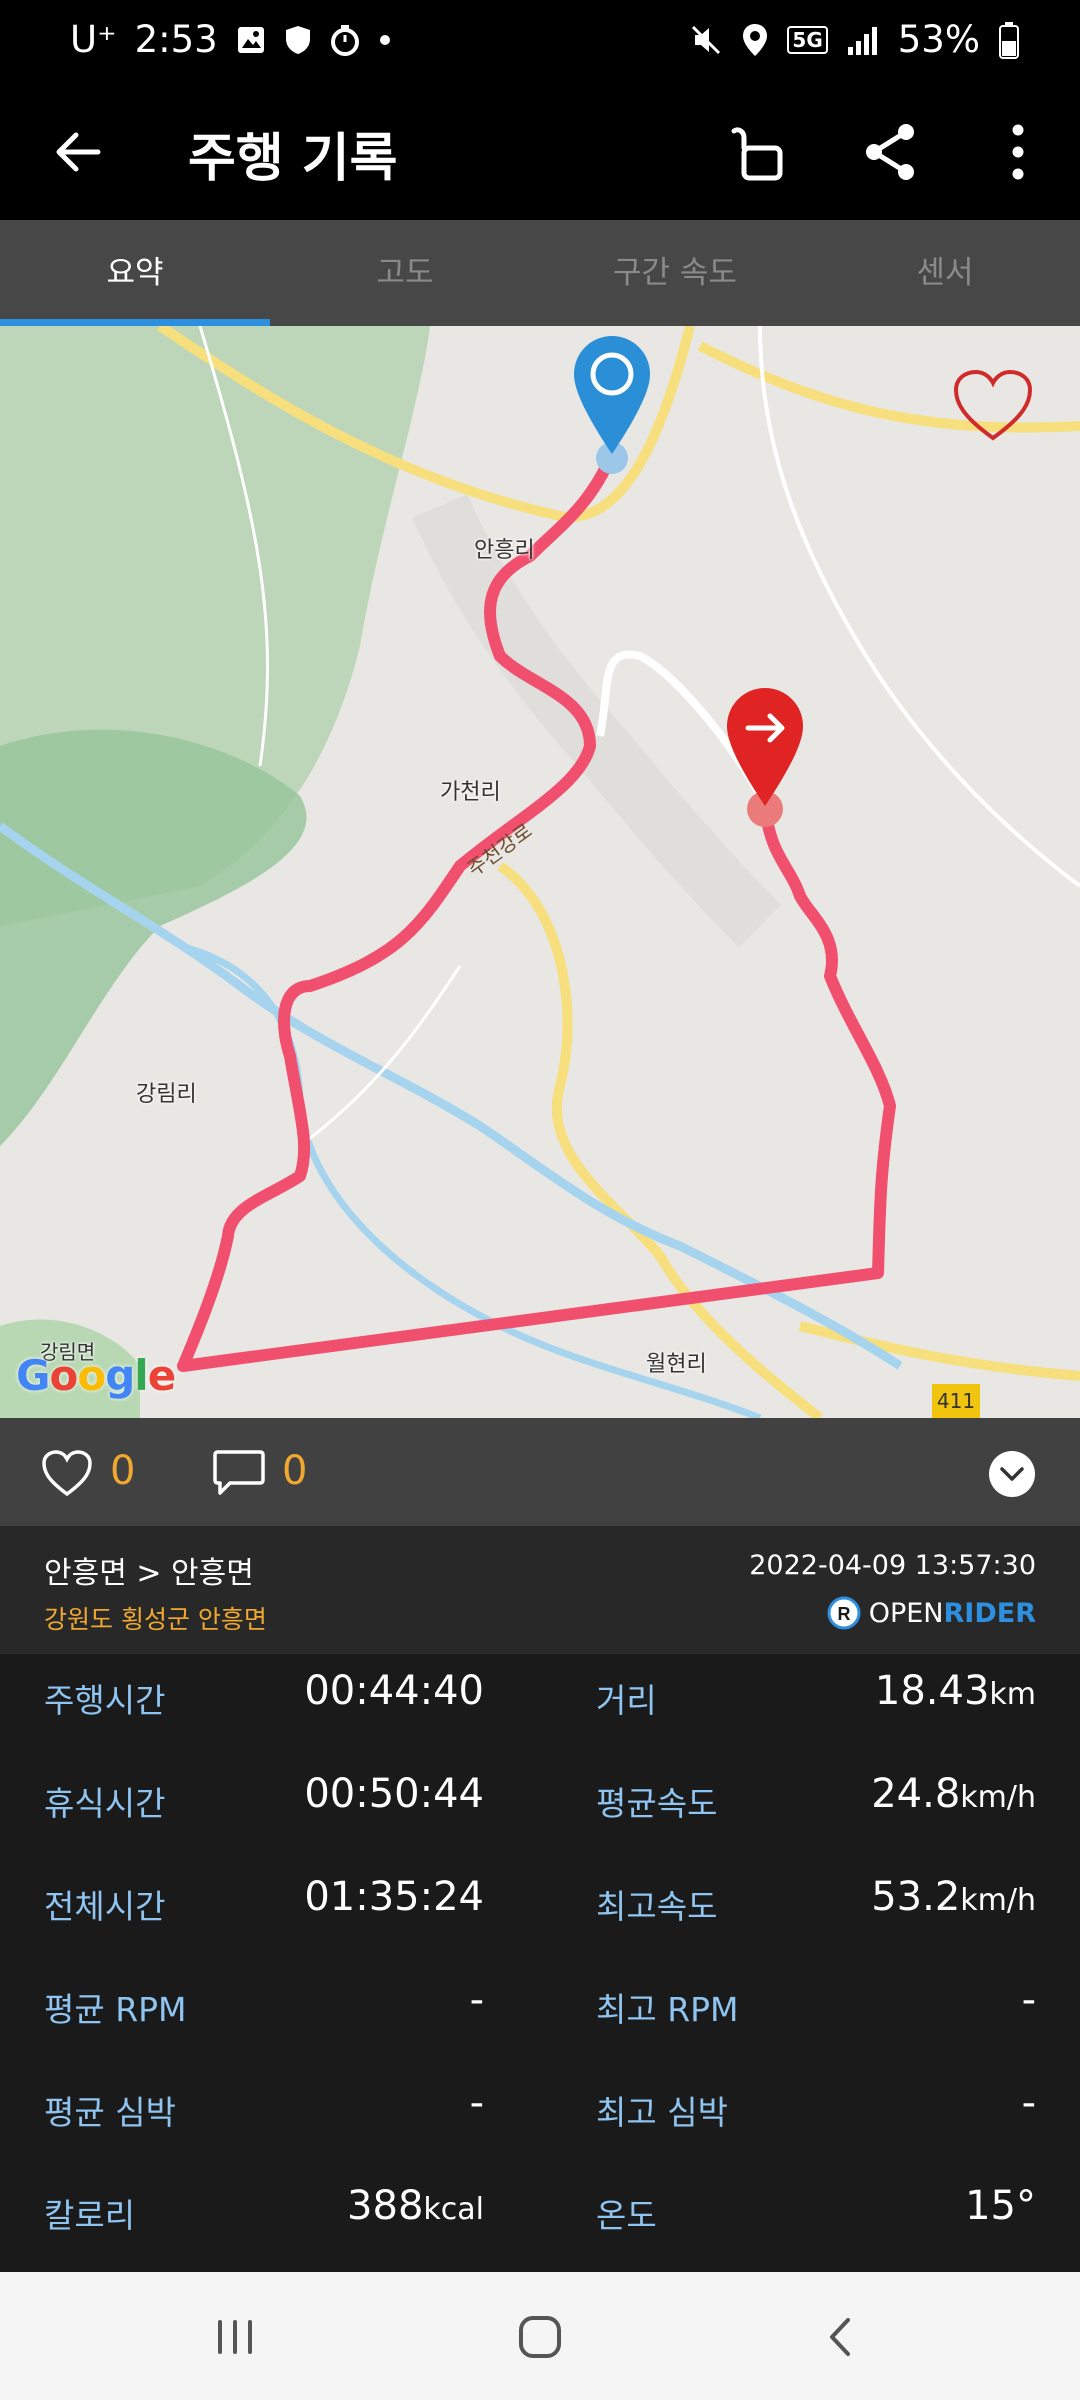  Describe the element at coordinates (394, 1794) in the screenshot. I see `stat-value: 00:50:44` at that location.